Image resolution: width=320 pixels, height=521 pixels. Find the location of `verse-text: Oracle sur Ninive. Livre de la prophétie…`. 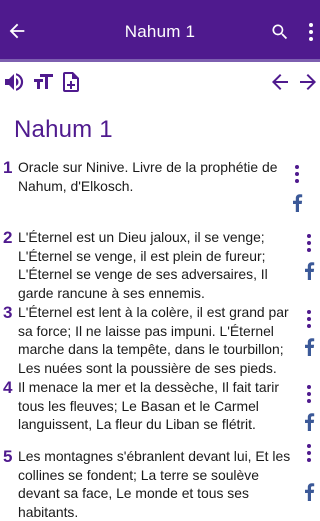

verse-text: Oracle sur Ninive. Livre de la prophétie… is located at coordinates (148, 176).